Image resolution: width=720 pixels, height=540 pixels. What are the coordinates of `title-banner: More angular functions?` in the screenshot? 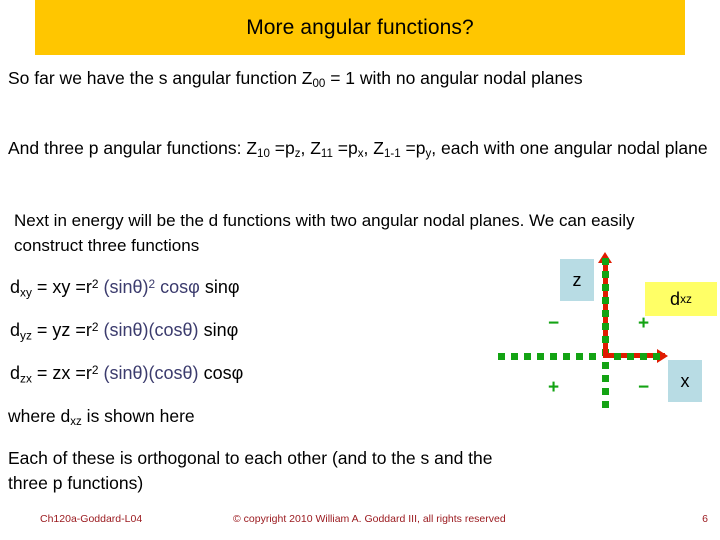 It's located at (360, 27).